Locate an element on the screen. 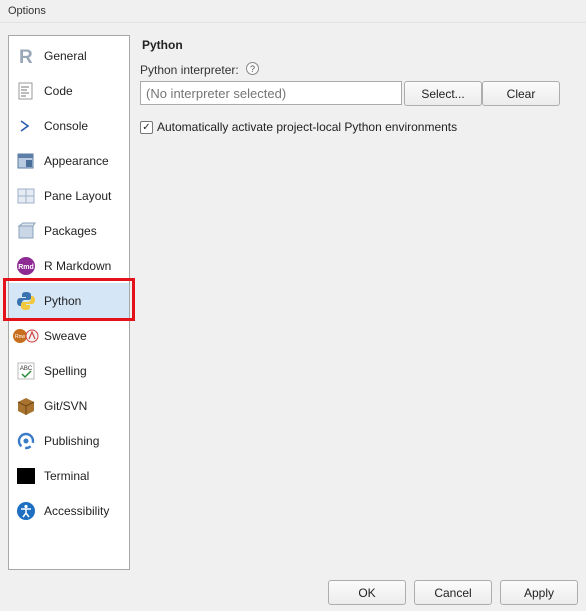  sidebar-item-label: General is located at coordinates (65, 56).